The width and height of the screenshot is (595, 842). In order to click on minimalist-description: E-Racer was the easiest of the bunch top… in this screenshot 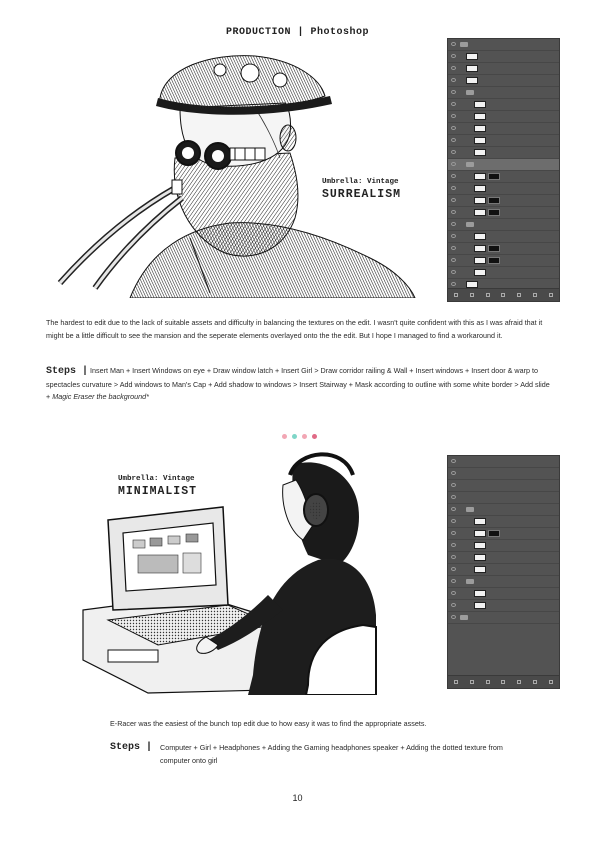, I will do `click(268, 723)`.